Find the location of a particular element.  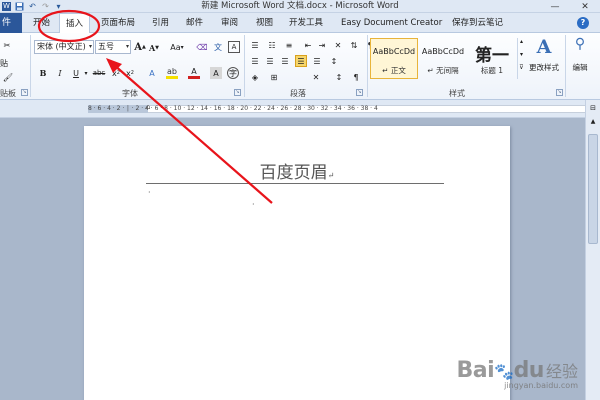

format-painter-icon: 🖌 is located at coordinates (8, 77).